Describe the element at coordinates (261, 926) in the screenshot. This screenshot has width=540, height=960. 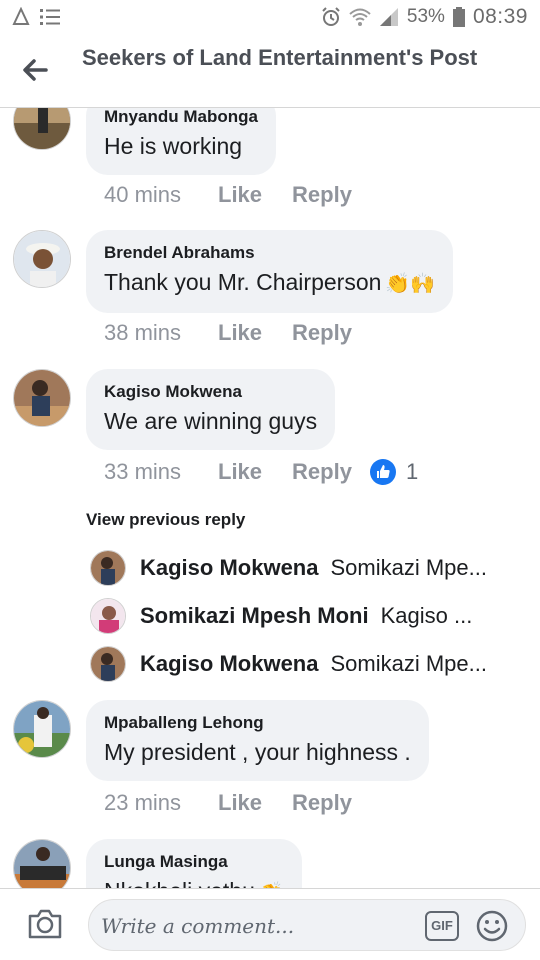
I see `comment-input` at that location.